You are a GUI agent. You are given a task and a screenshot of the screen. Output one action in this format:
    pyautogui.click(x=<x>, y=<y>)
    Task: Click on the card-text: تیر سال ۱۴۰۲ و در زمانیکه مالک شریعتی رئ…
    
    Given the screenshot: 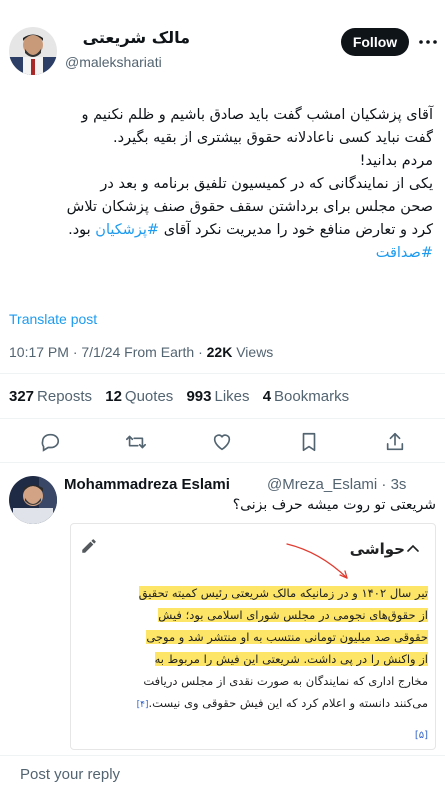 What is the action you would take?
    pyautogui.click(x=253, y=649)
    